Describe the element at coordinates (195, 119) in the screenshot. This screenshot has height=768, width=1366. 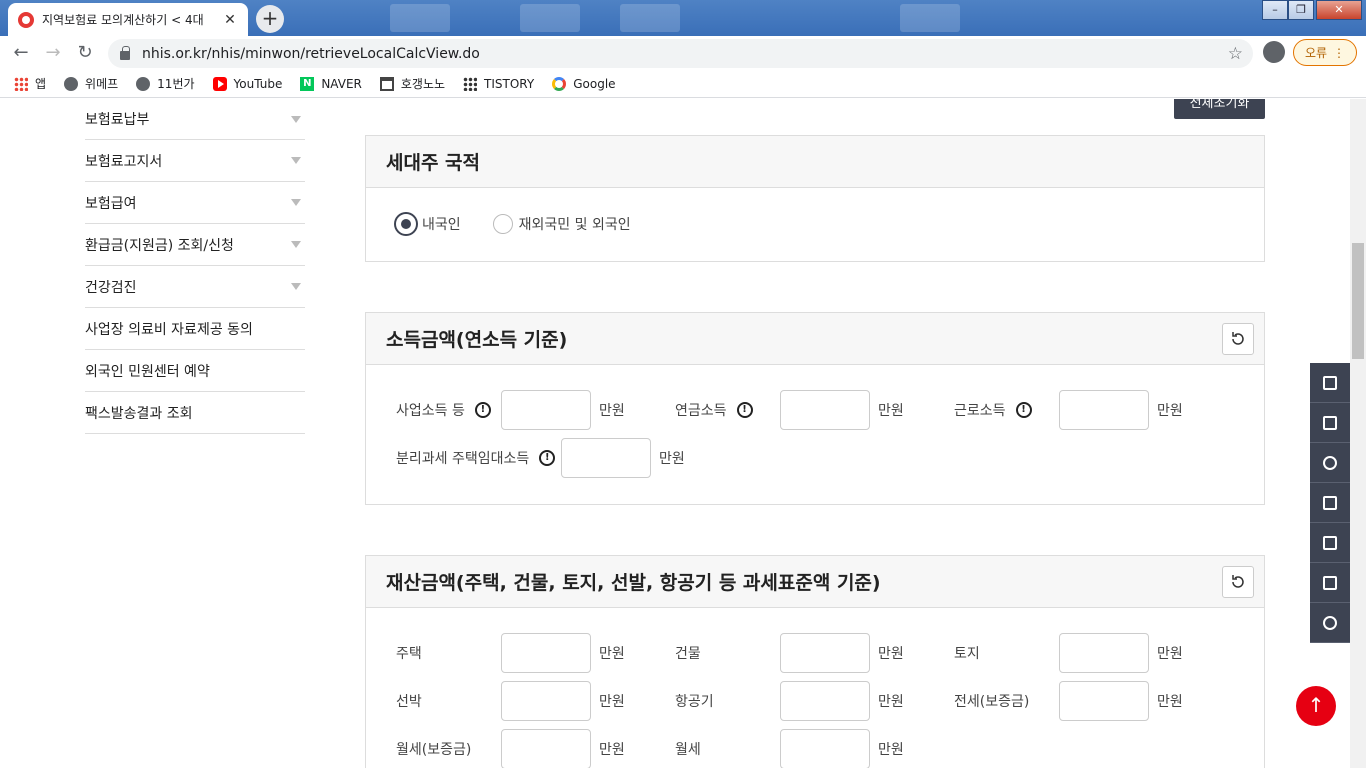
I see `sidebar-item: 보험료납부` at that location.